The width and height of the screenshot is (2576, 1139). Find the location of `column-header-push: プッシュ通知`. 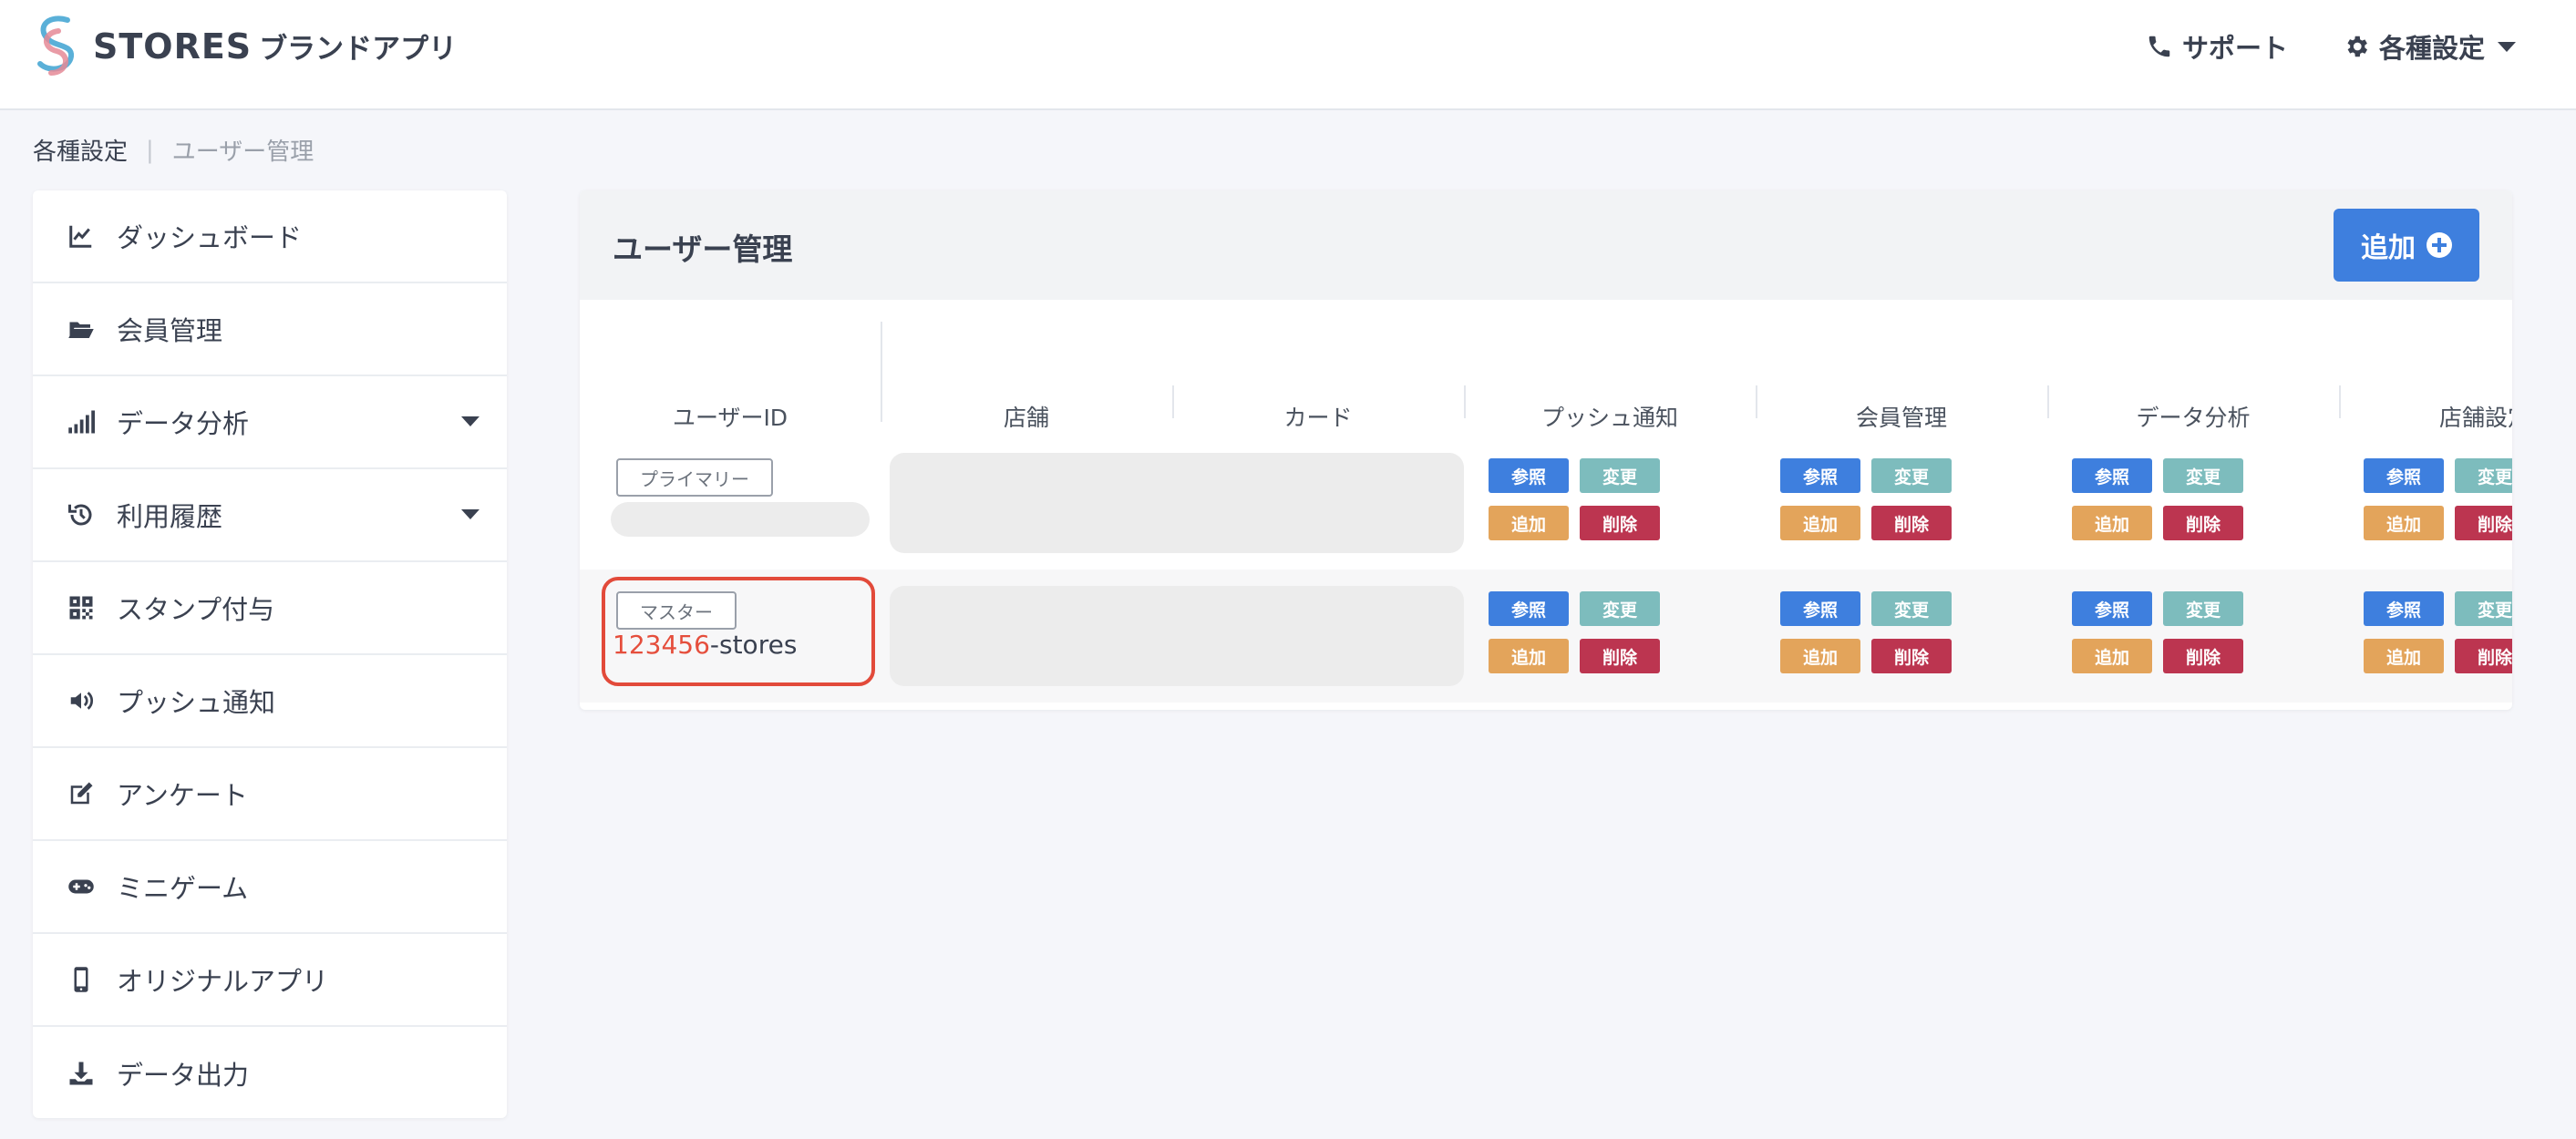

column-header-push: プッシュ通知 is located at coordinates (1609, 418).